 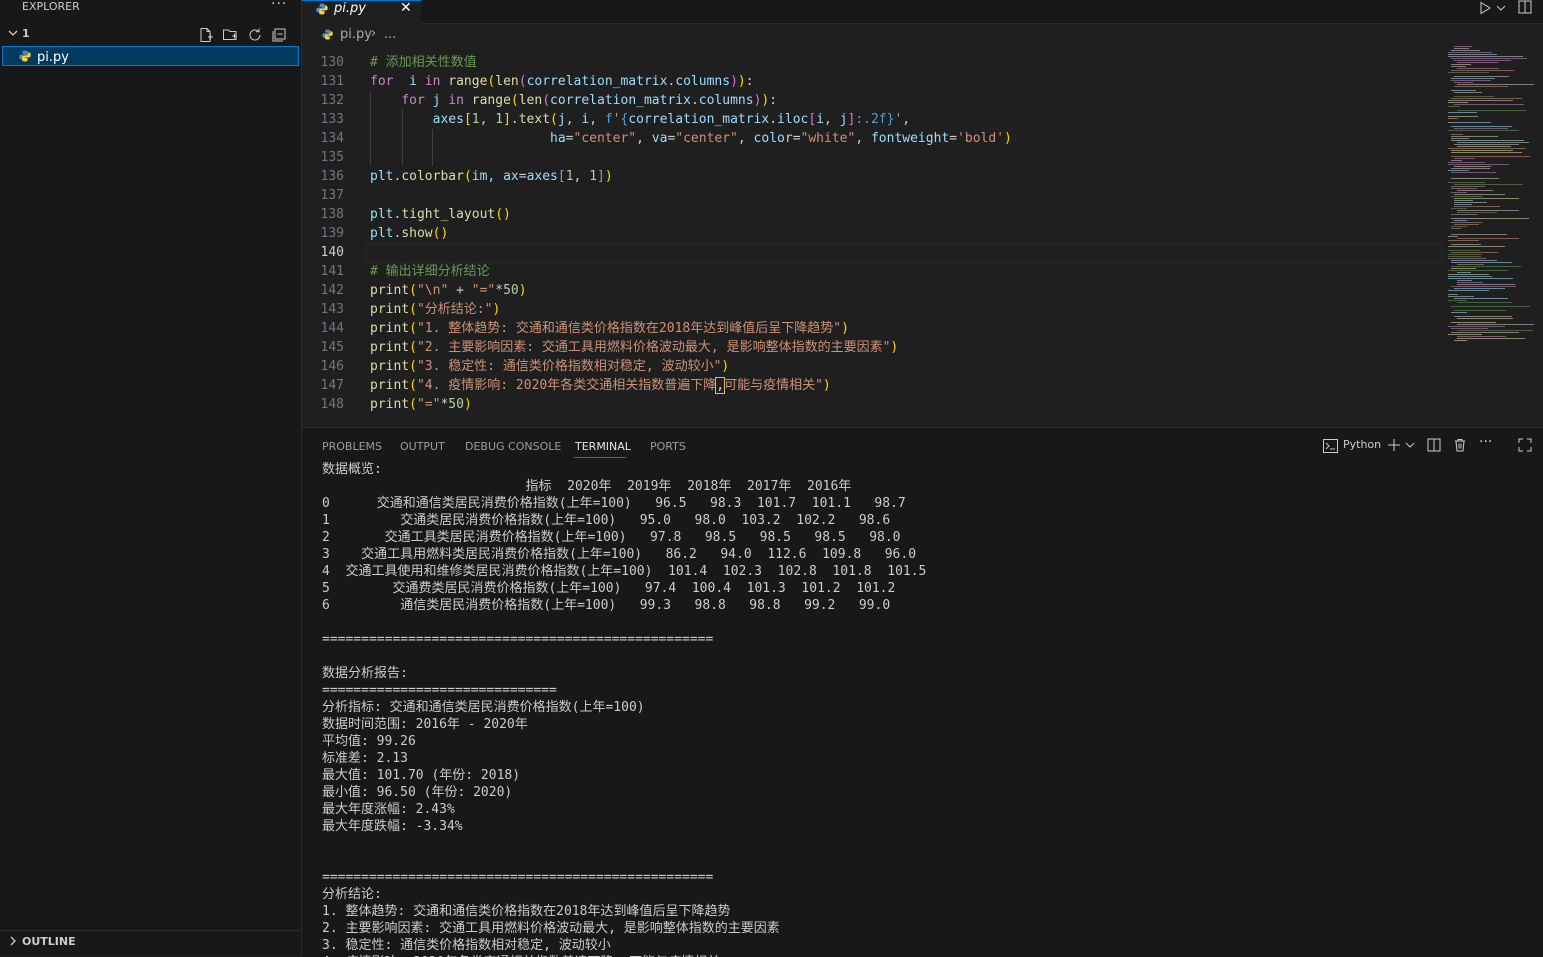 I want to click on code-token: tight_layout, so click(x=448, y=214).